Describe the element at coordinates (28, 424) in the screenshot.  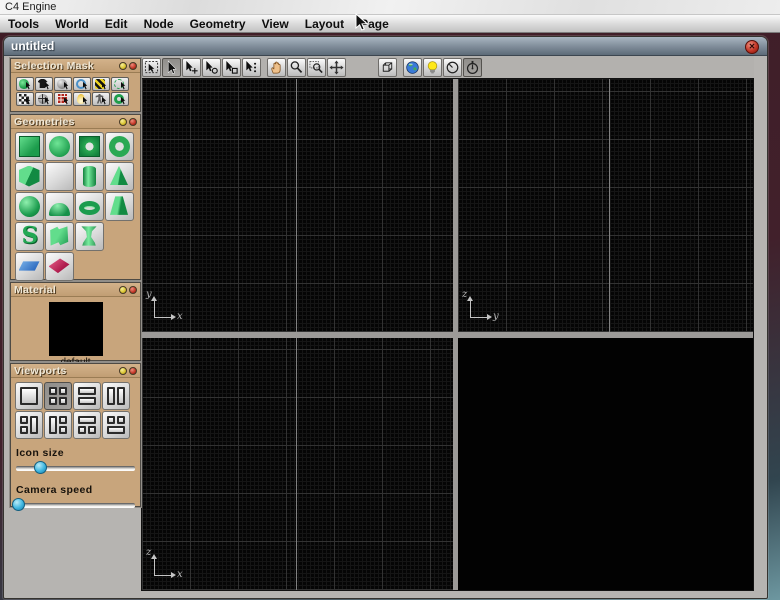
I see `layout-left-split-button` at that location.